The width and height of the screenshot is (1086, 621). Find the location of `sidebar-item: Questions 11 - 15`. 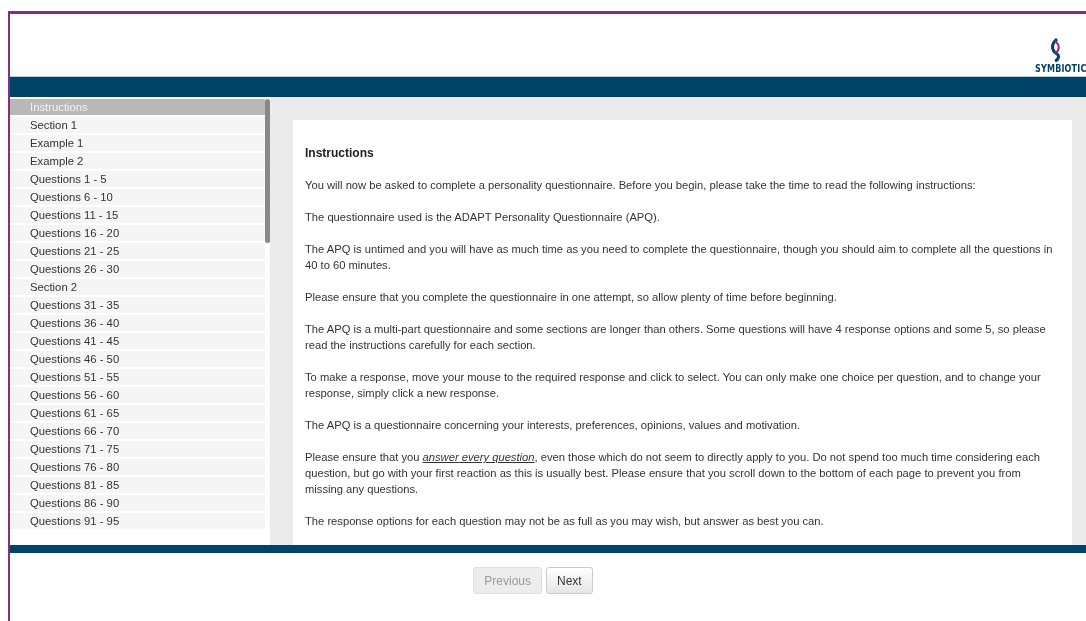

sidebar-item: Questions 11 - 15 is located at coordinates (137, 215).